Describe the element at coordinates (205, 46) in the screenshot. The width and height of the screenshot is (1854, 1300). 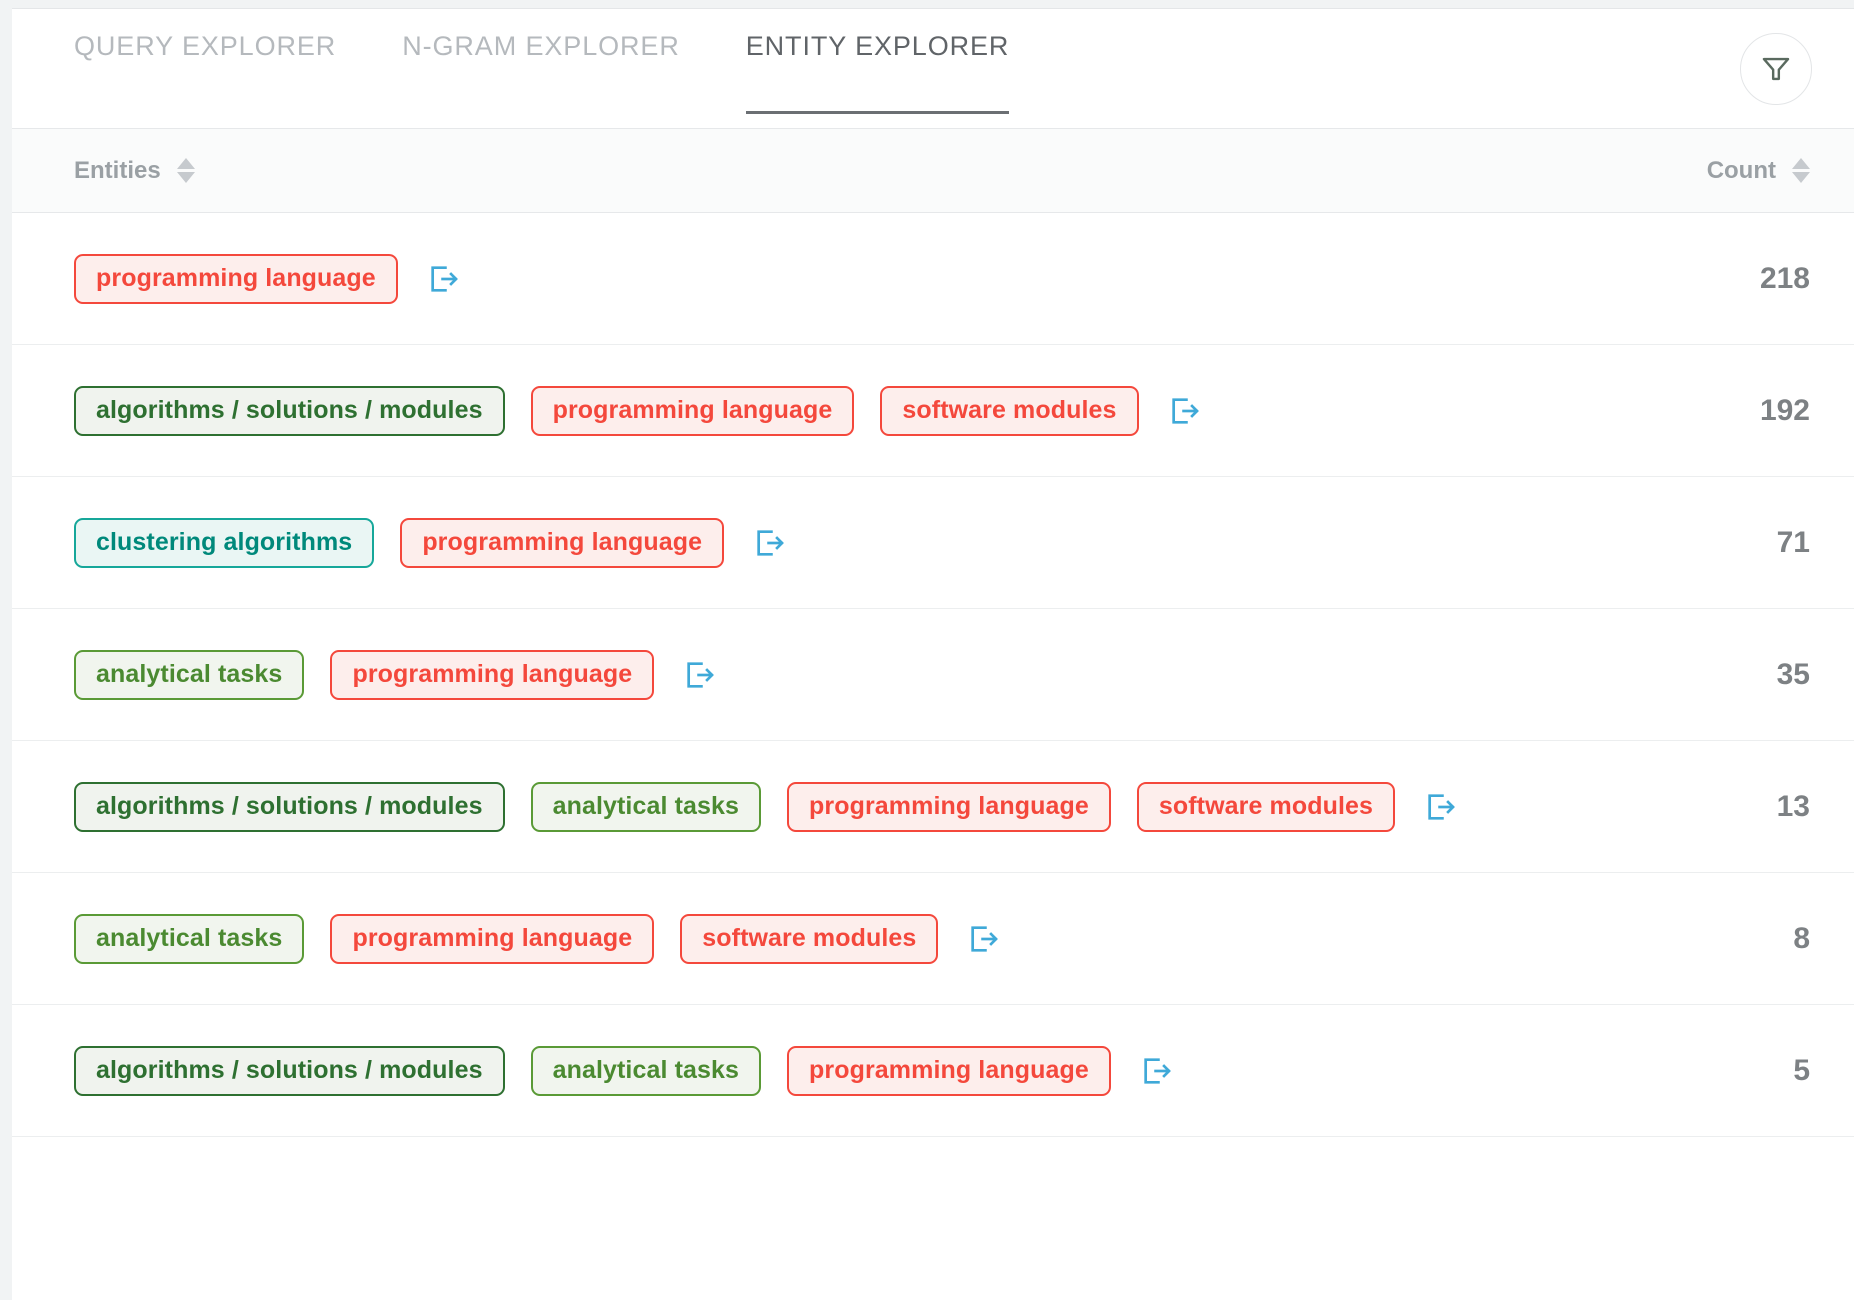
I see `tab-label: QUERY EXPLORER` at that location.